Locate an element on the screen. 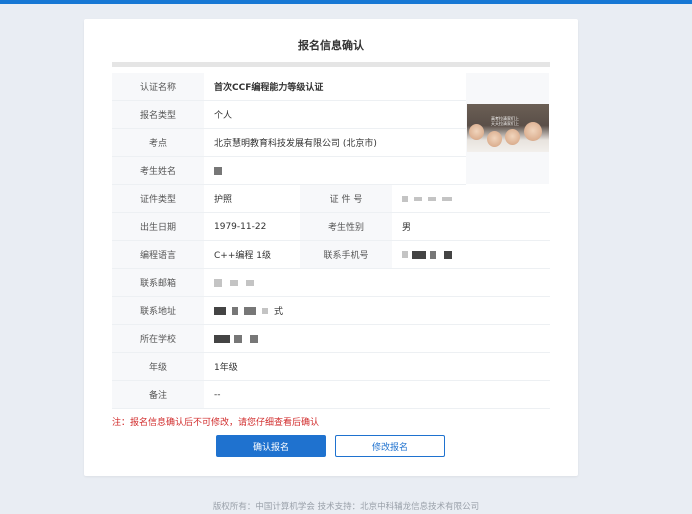  remark-value: -- is located at coordinates (377, 395).